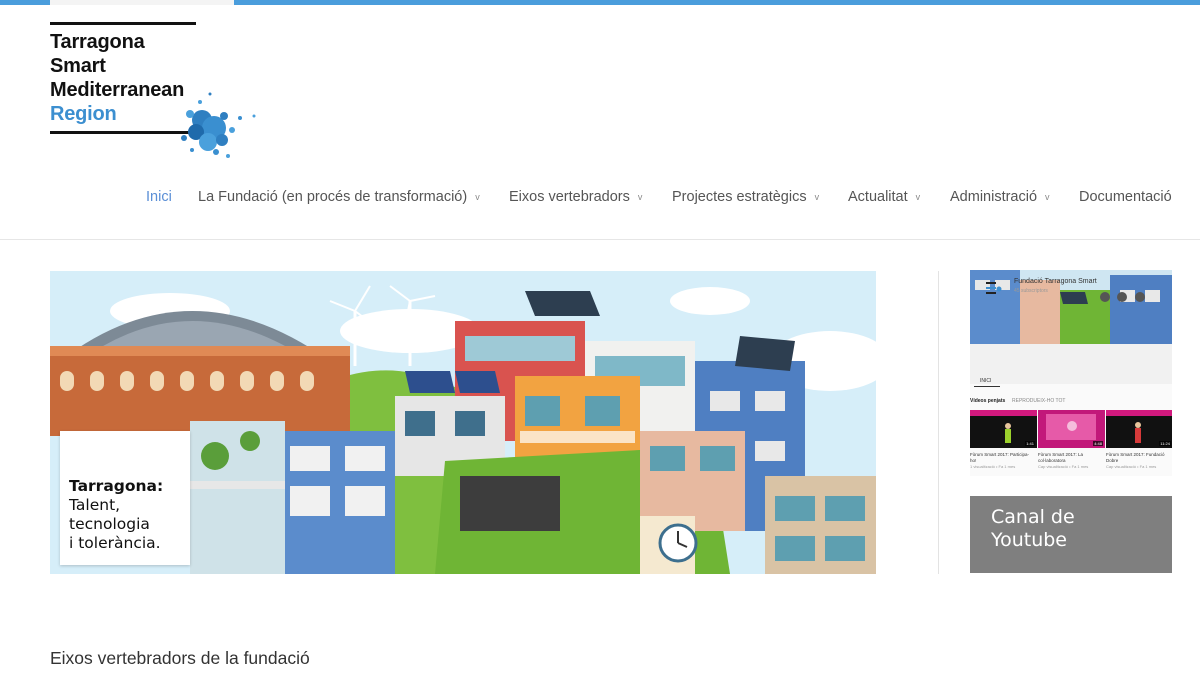 The height and width of the screenshot is (675, 1200). I want to click on youtube-section-videos: Vídeos penjats, so click(988, 401).